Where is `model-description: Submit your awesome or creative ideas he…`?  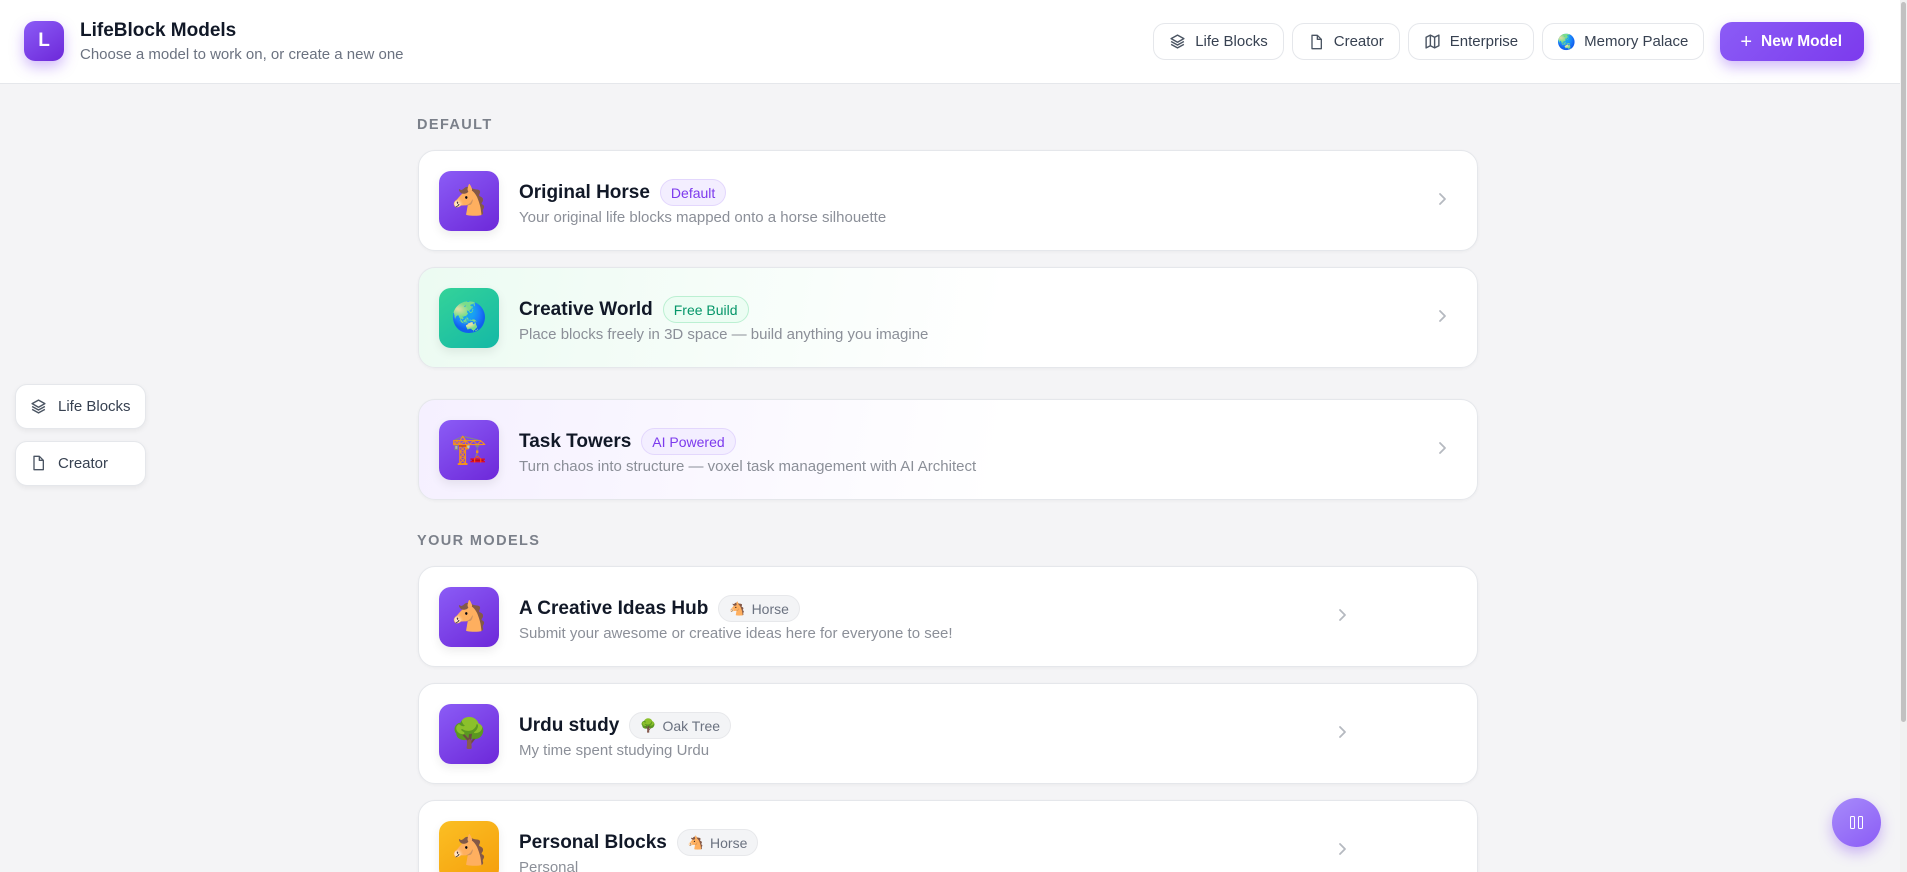 model-description: Submit your awesome or creative ideas he… is located at coordinates (736, 633).